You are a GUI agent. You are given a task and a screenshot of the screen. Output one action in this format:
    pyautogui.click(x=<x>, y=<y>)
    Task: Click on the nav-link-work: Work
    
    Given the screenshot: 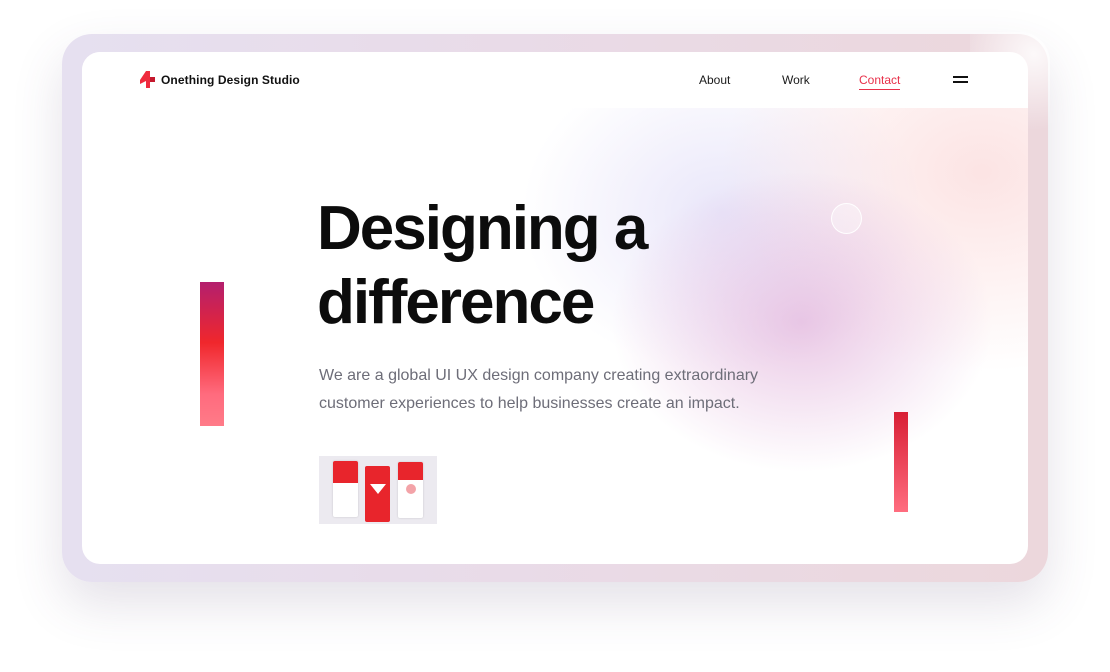 What is the action you would take?
    pyautogui.click(x=796, y=80)
    